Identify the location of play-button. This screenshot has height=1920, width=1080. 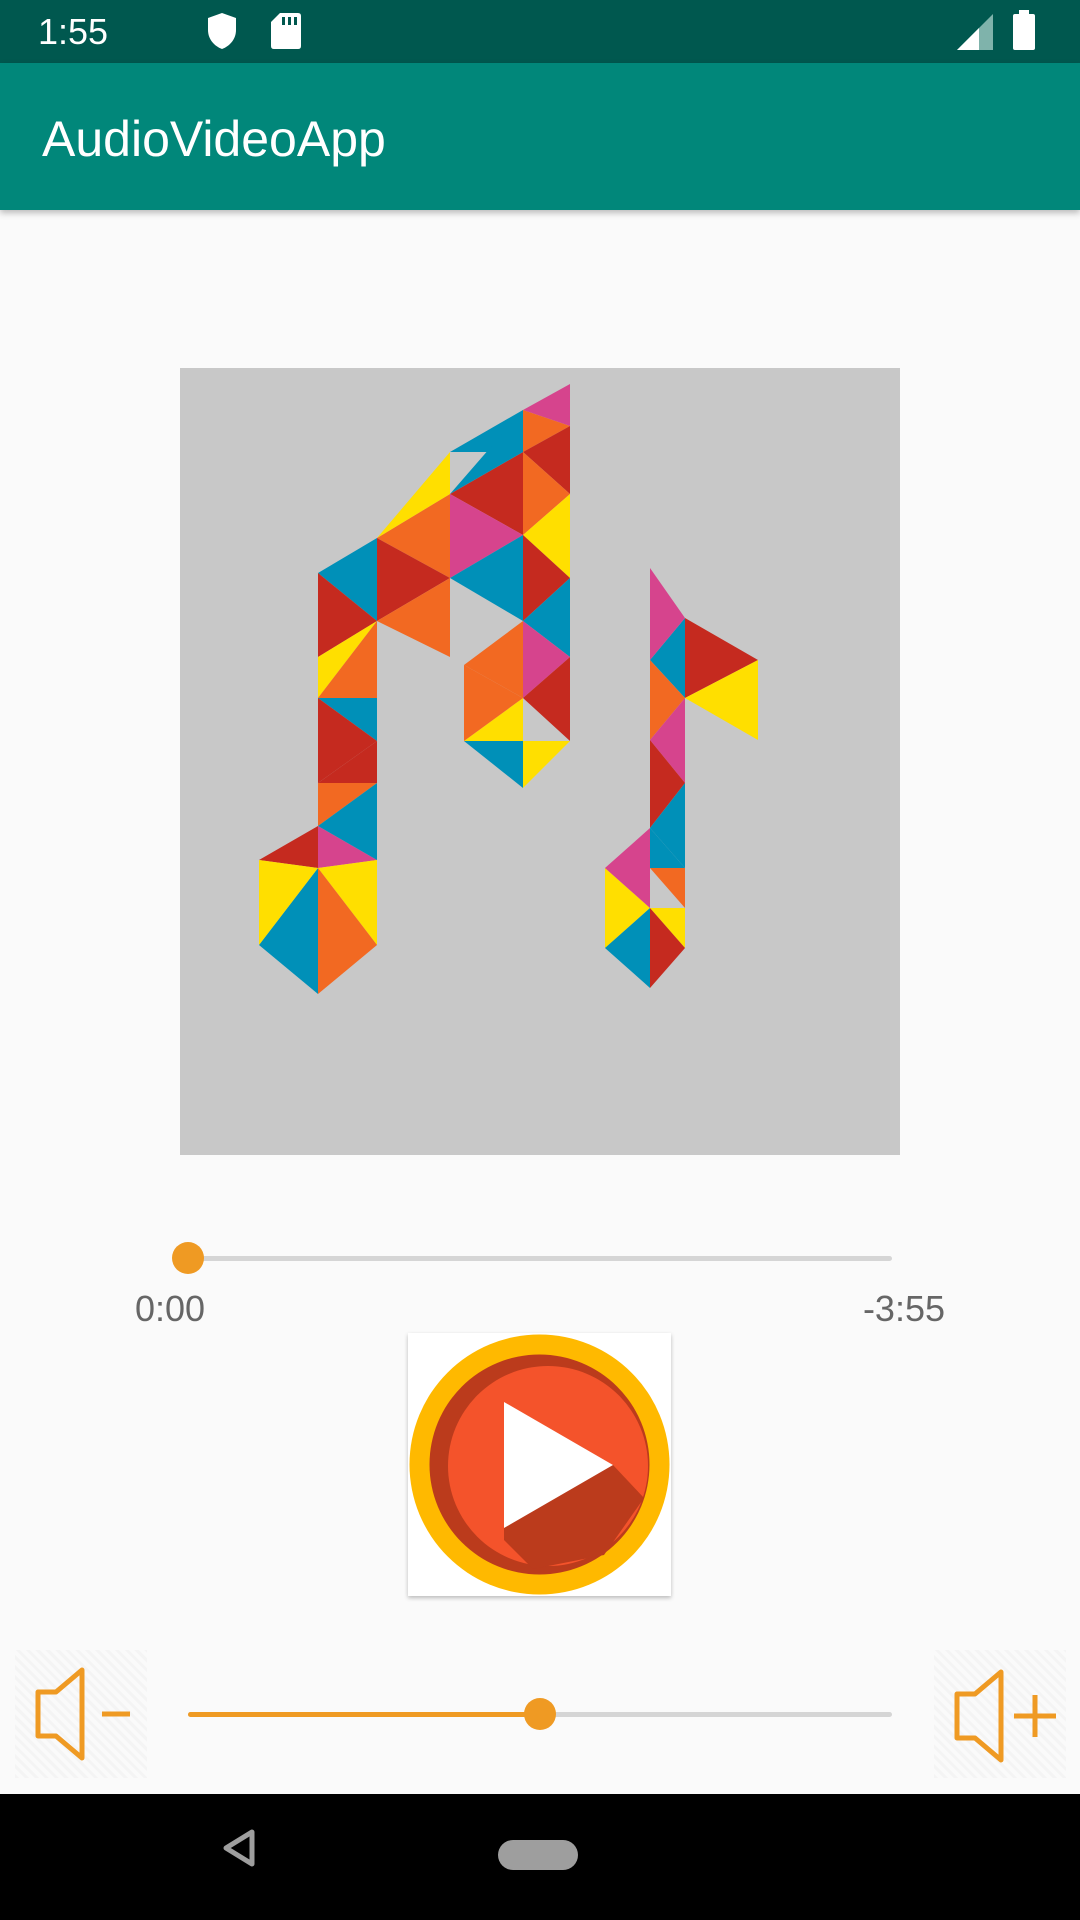
(539, 1464).